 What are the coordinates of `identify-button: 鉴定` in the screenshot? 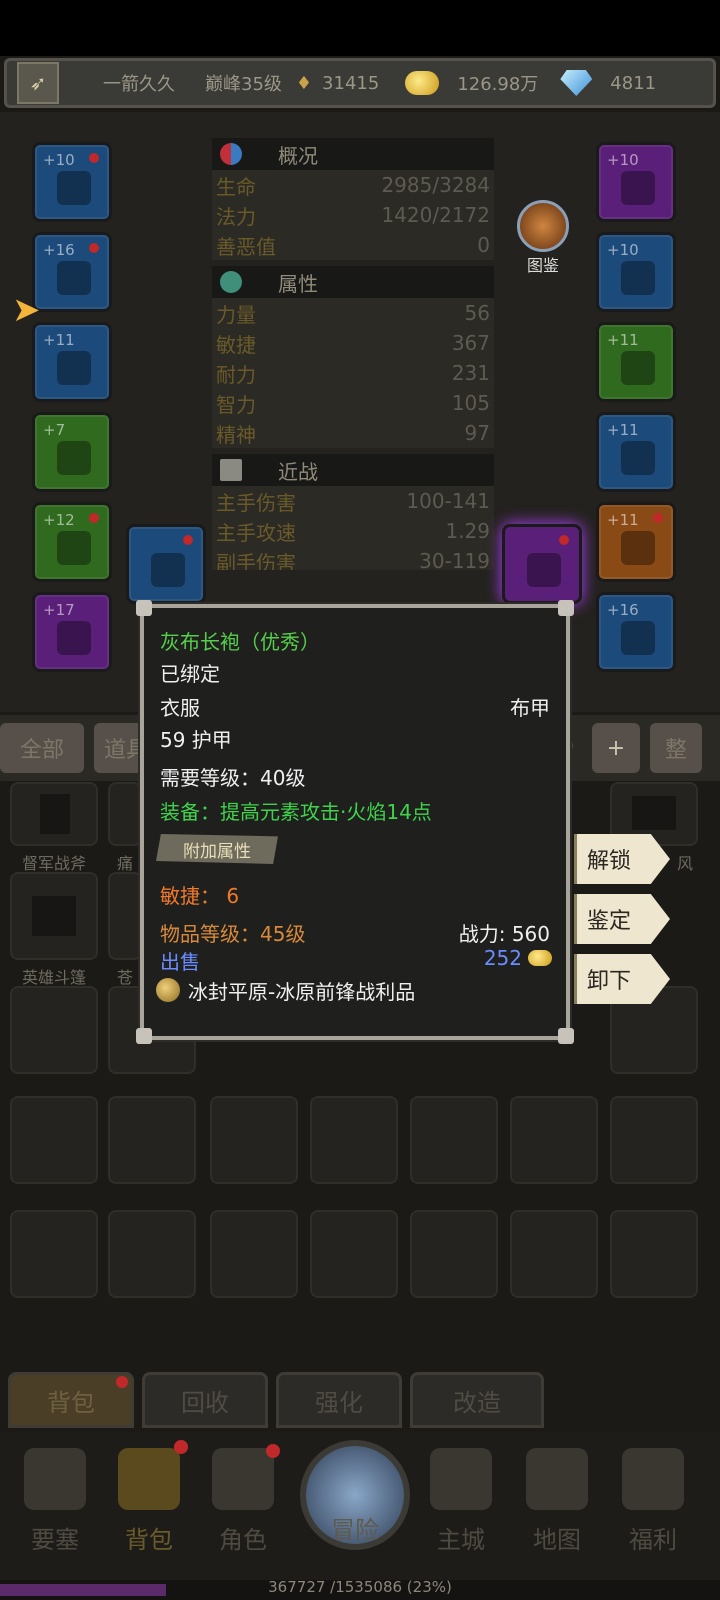 It's located at (622, 919).